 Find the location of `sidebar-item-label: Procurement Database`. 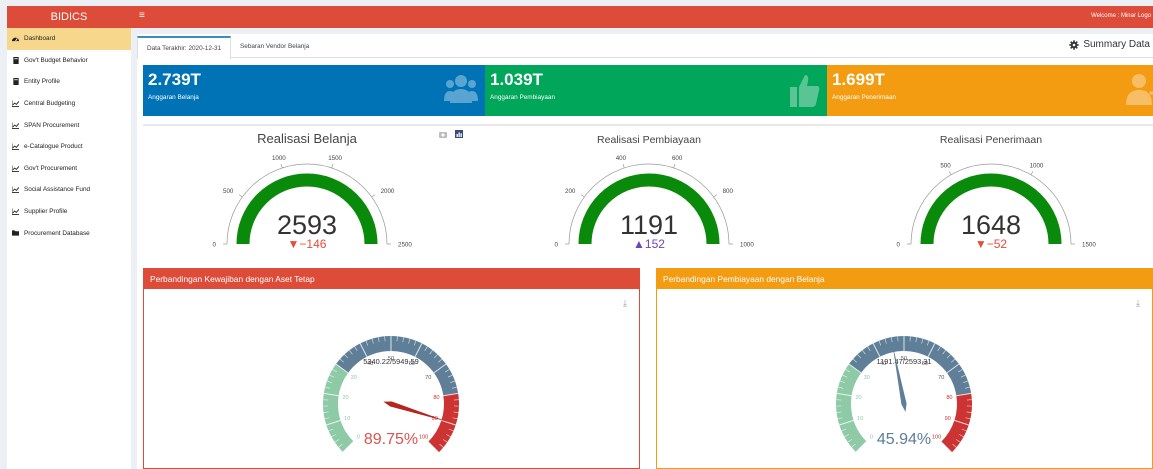

sidebar-item-label: Procurement Database is located at coordinates (57, 233).